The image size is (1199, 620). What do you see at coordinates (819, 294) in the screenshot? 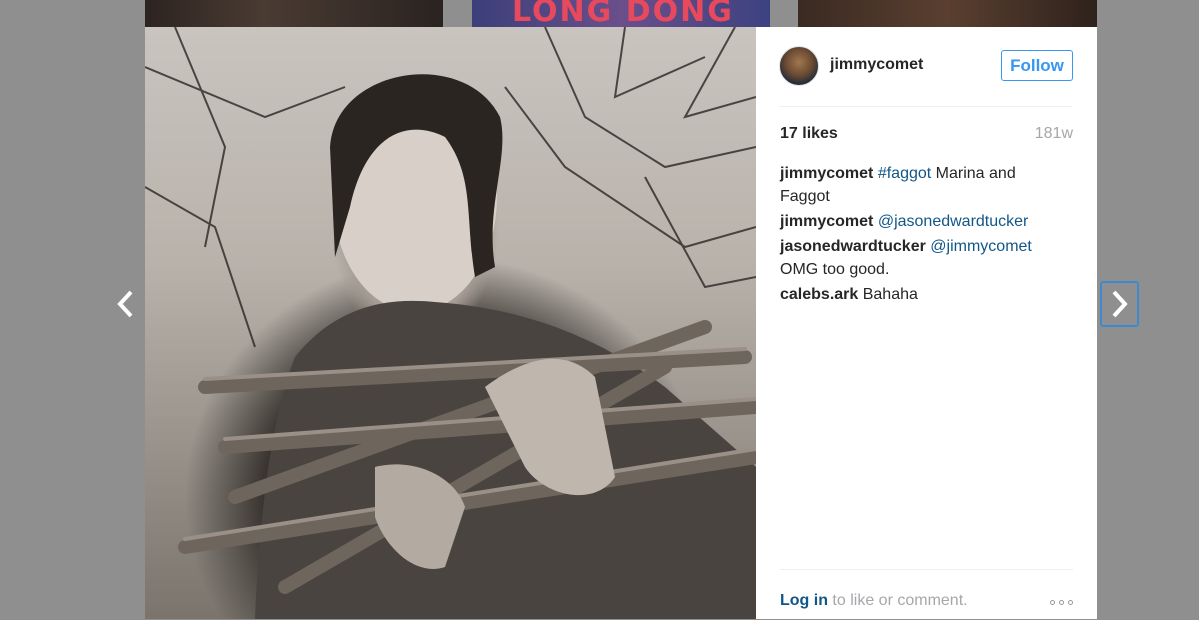
I see `comment-username: calebs.ark` at bounding box center [819, 294].